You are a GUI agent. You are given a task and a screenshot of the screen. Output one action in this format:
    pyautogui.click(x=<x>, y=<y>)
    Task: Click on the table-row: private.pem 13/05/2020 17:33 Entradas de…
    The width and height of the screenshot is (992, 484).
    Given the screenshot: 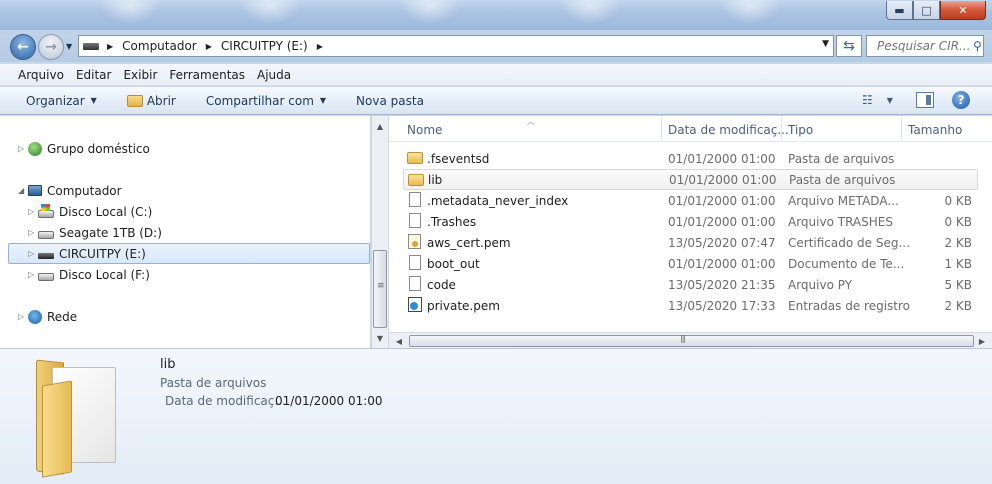 What is the action you would take?
    pyautogui.click(x=690, y=305)
    